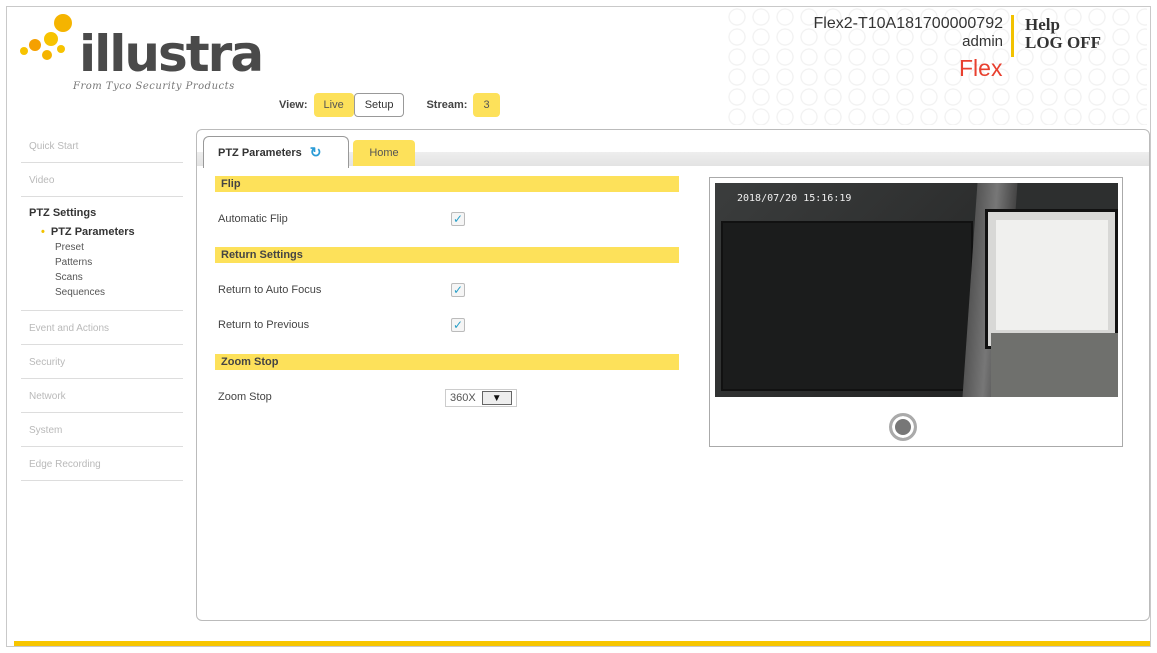 This screenshot has width=1157, height=653. Describe the element at coordinates (102, 396) in the screenshot. I see `sidebar-item-network: Network` at that location.